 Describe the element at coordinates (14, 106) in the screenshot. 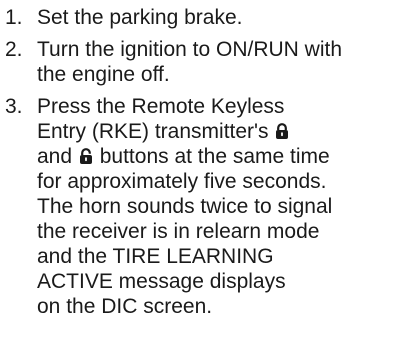

I see `step-number: 3.` at that location.